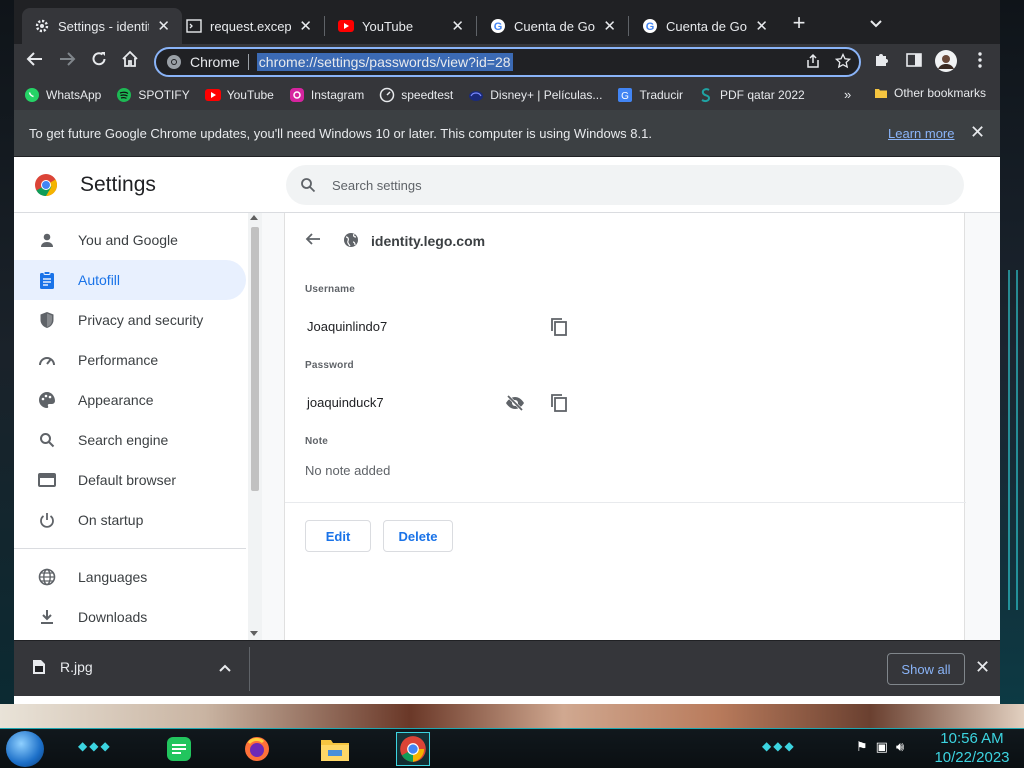 The height and width of the screenshot is (768, 1024). What do you see at coordinates (225, 667) in the screenshot?
I see `chevron-up-icon` at bounding box center [225, 667].